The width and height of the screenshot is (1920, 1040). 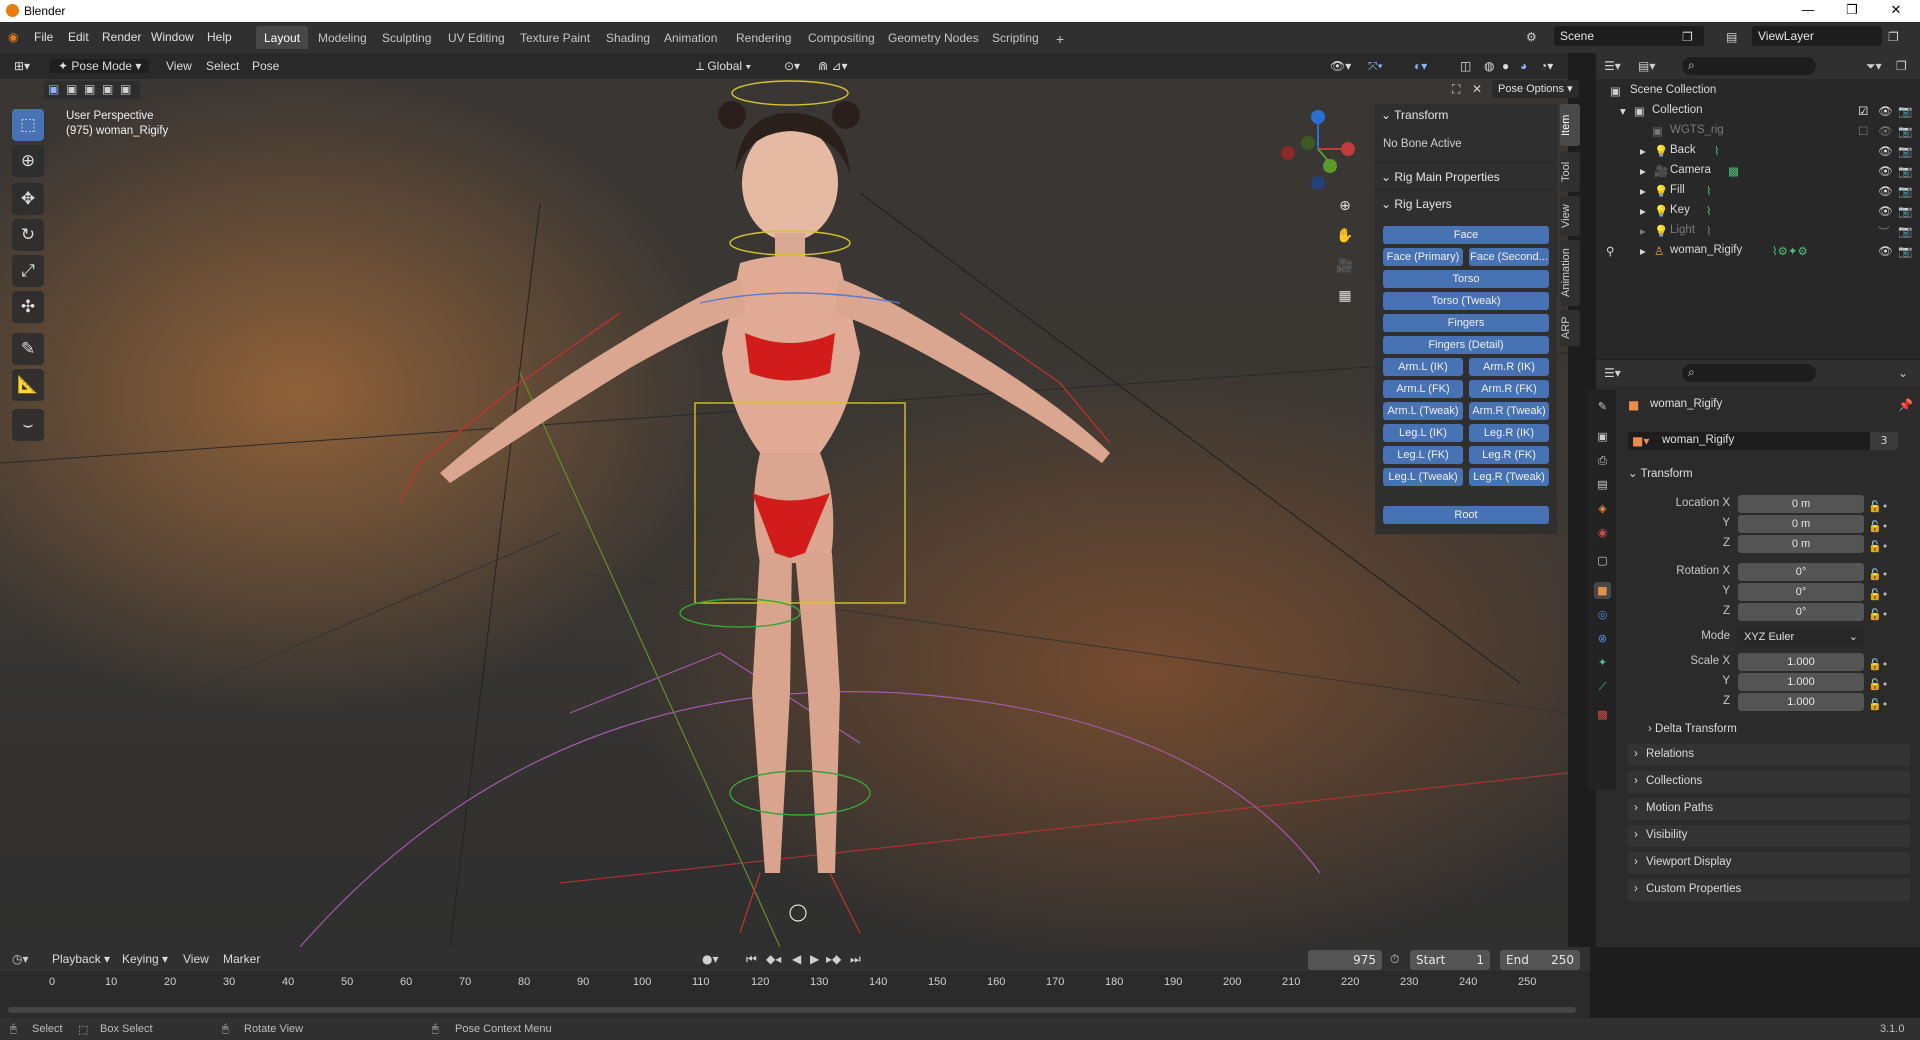 I want to click on rig-layer-leg-l-ik: Leg.L (IK), so click(x=1423, y=433).